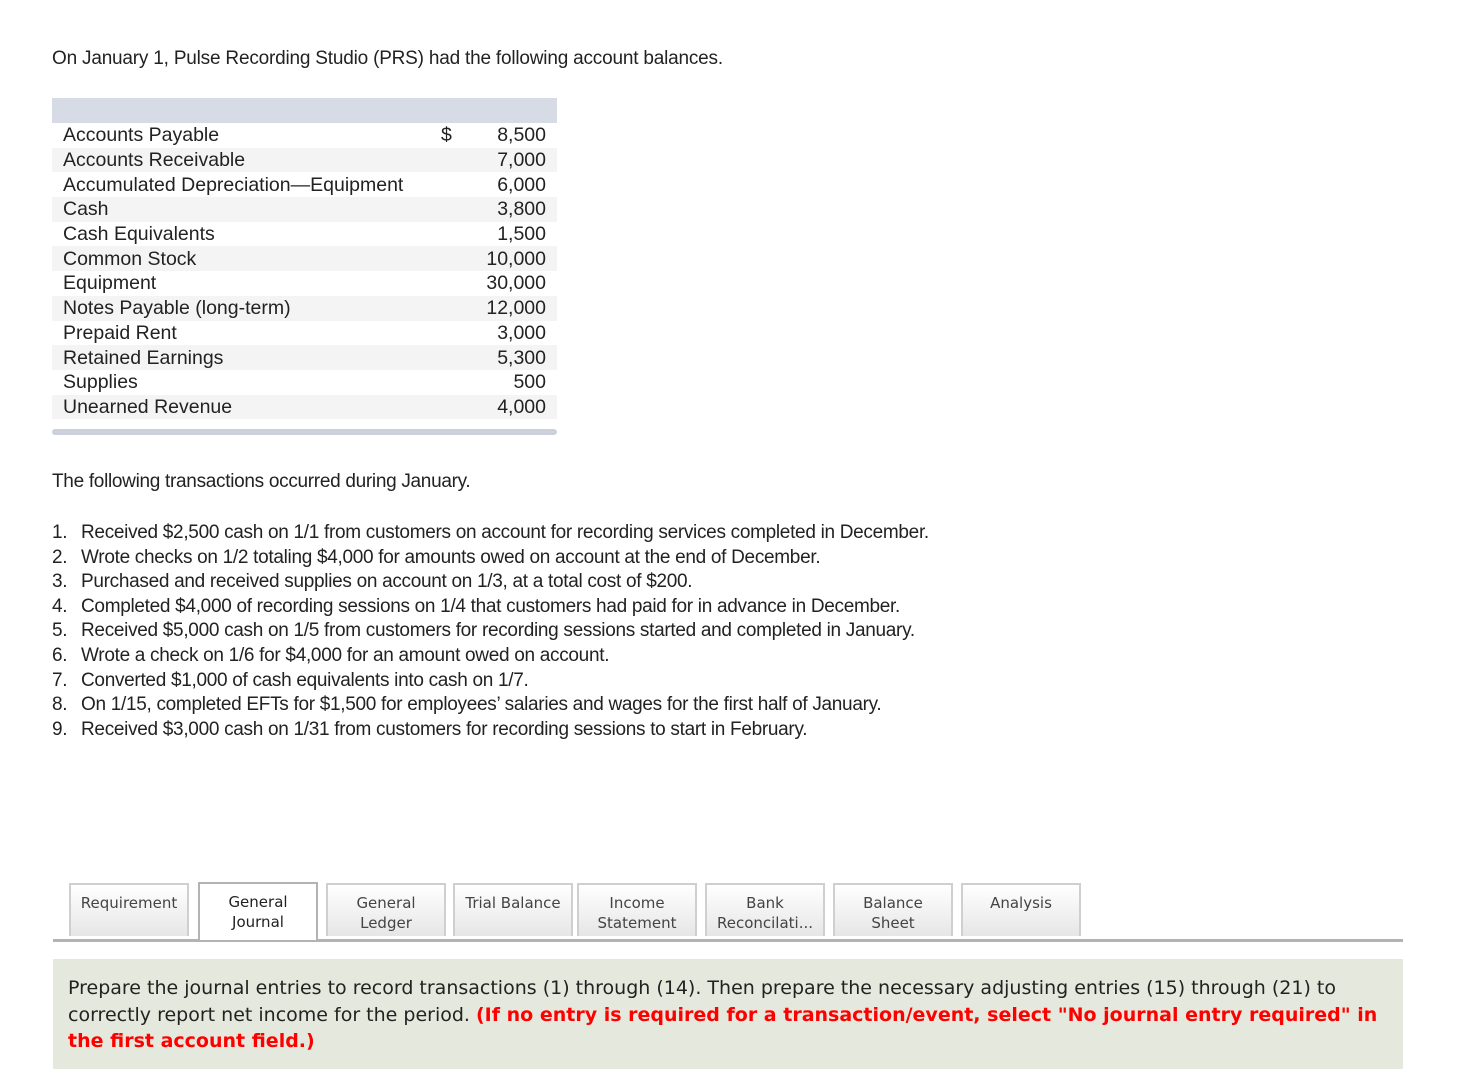 The height and width of the screenshot is (1084, 1472). I want to click on balance-row: Equipment 30,000, so click(304, 283).